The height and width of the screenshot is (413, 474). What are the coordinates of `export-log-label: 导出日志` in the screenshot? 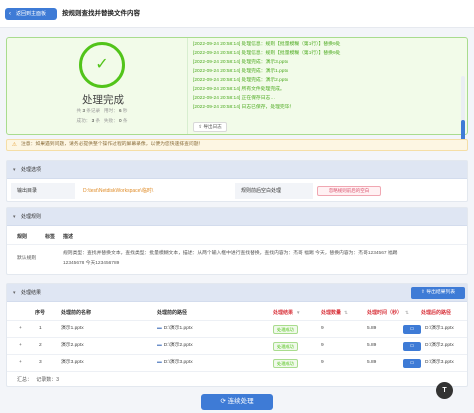 It's located at (212, 126).